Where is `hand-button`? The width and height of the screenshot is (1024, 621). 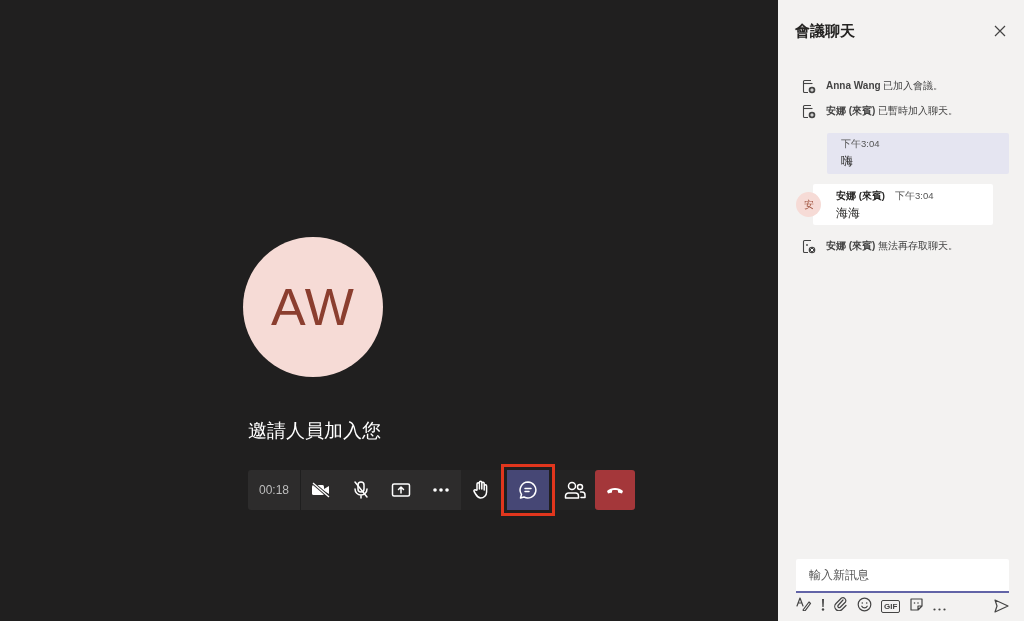 hand-button is located at coordinates (481, 490).